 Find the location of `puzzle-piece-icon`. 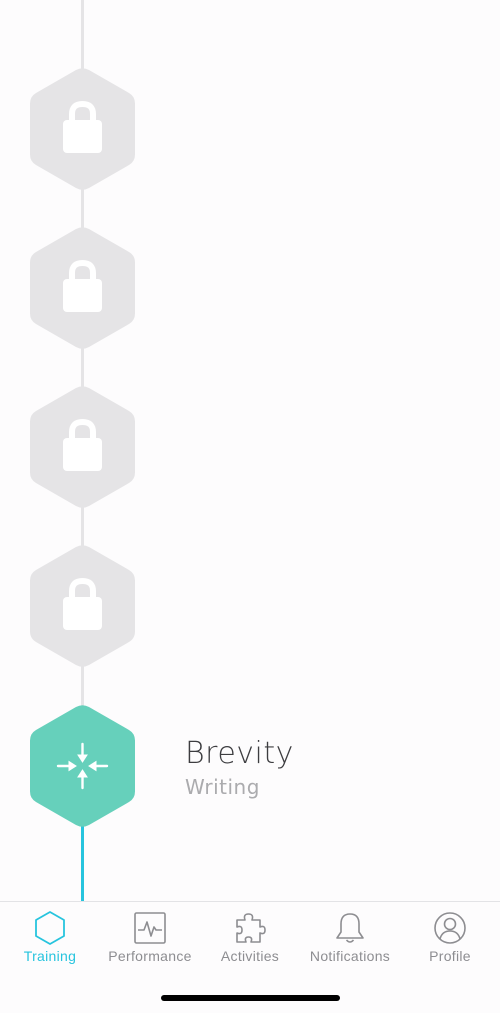

puzzle-piece-icon is located at coordinates (251, 928).